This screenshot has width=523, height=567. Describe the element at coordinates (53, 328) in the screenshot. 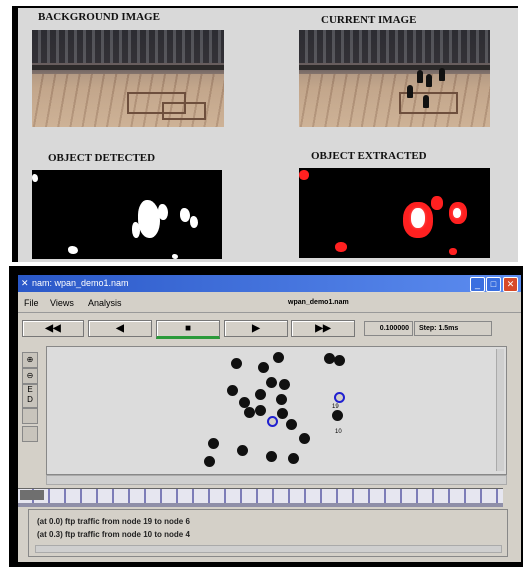

I see `rewind-button: ◀◀` at that location.